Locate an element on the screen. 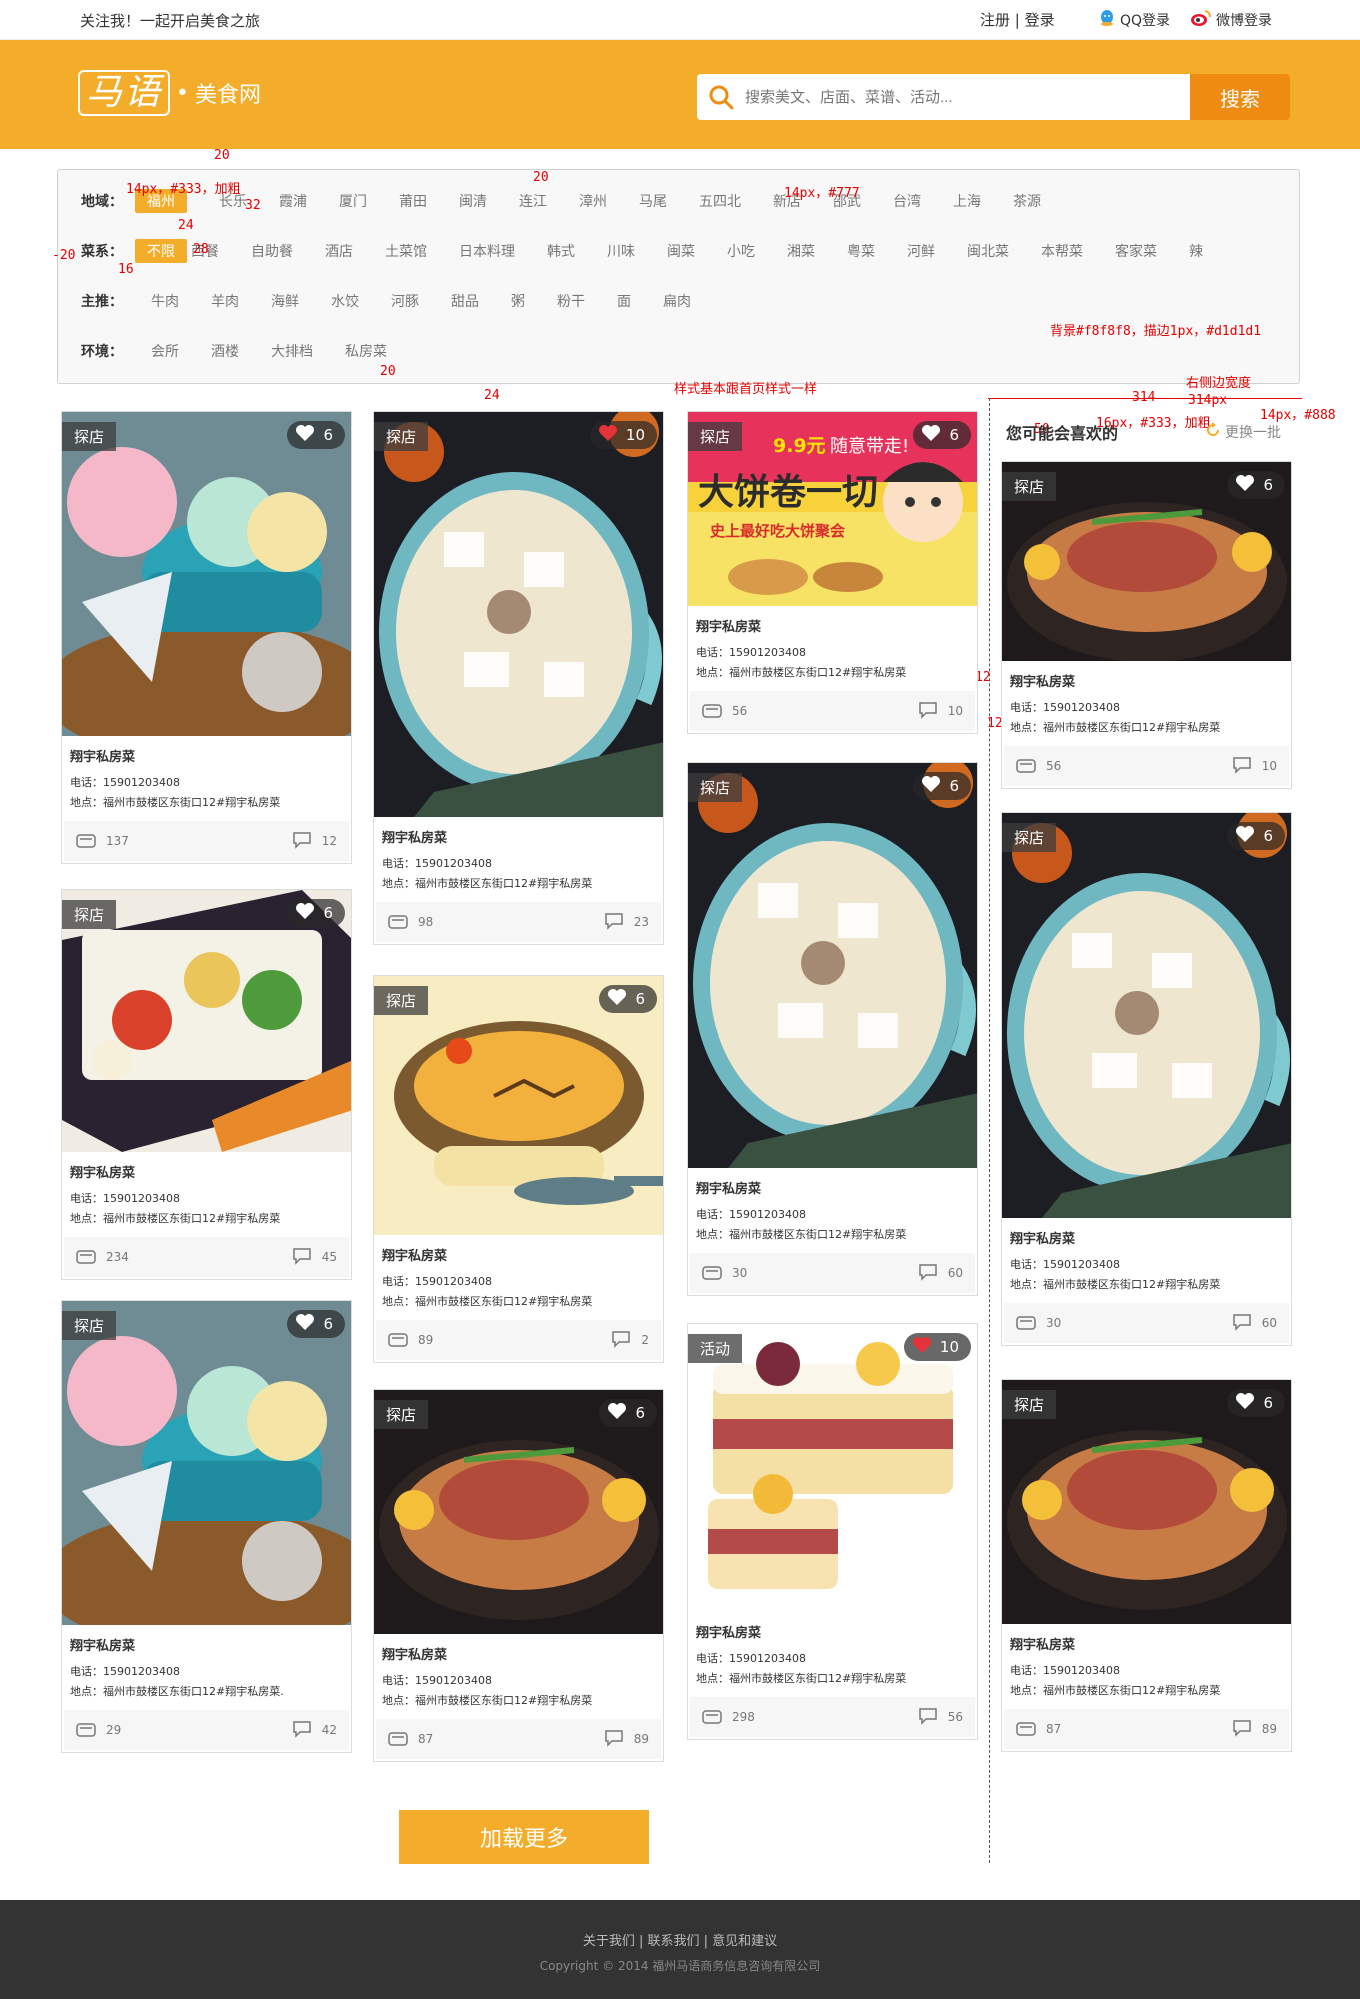 Image resolution: width=1360 pixels, height=1999 pixels. filter-option: 马尾 is located at coordinates (653, 201).